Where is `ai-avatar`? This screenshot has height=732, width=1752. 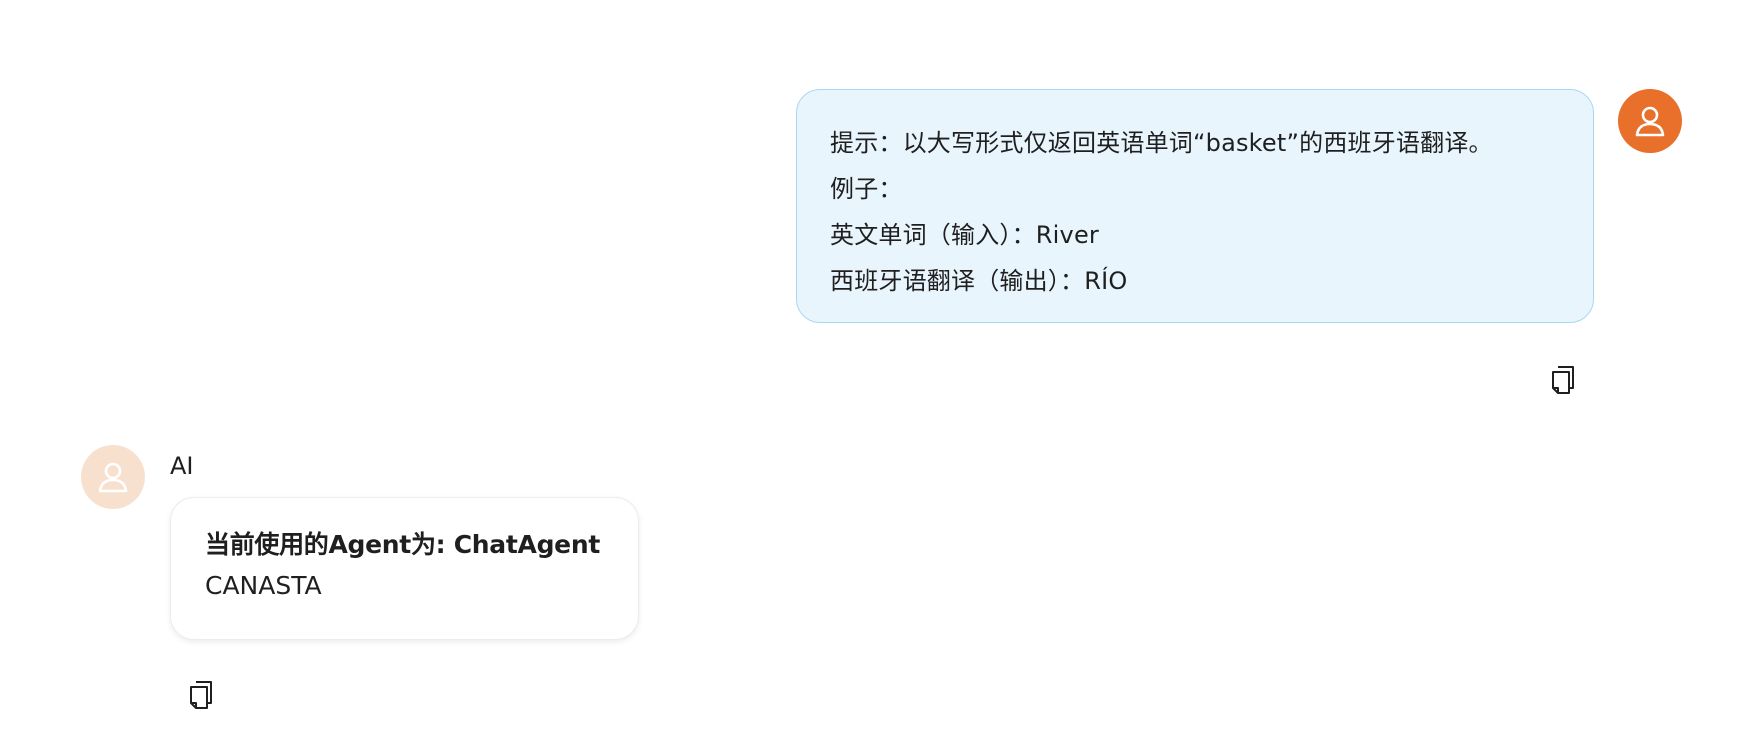
ai-avatar is located at coordinates (113, 477).